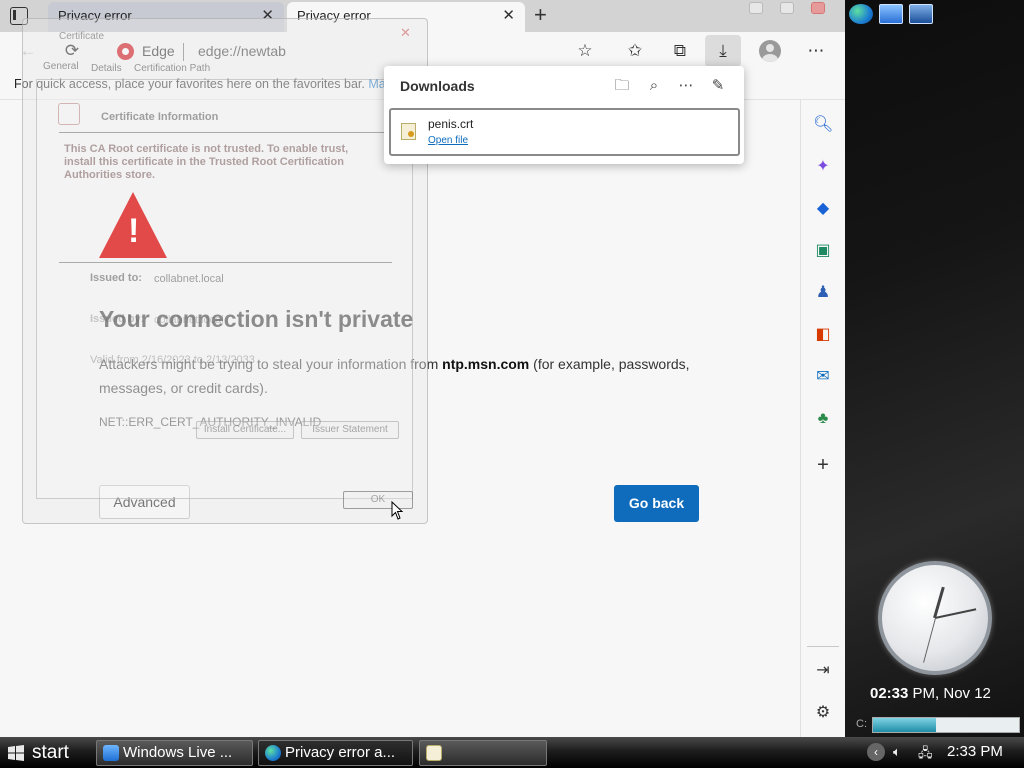 The width and height of the screenshot is (1024, 768). Describe the element at coordinates (939, 602) in the screenshot. I see `hour-hand` at that location.